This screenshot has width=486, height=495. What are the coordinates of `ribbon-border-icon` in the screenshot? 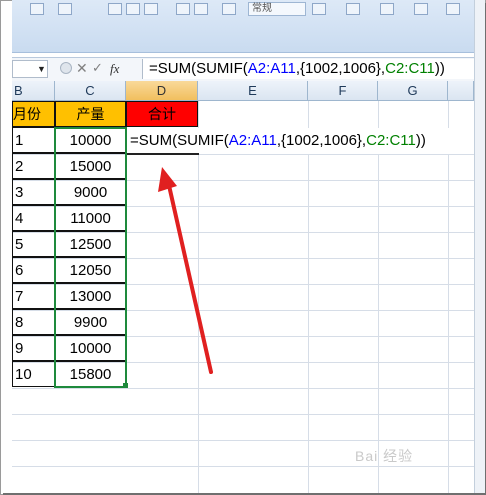 It's located at (65, 9).